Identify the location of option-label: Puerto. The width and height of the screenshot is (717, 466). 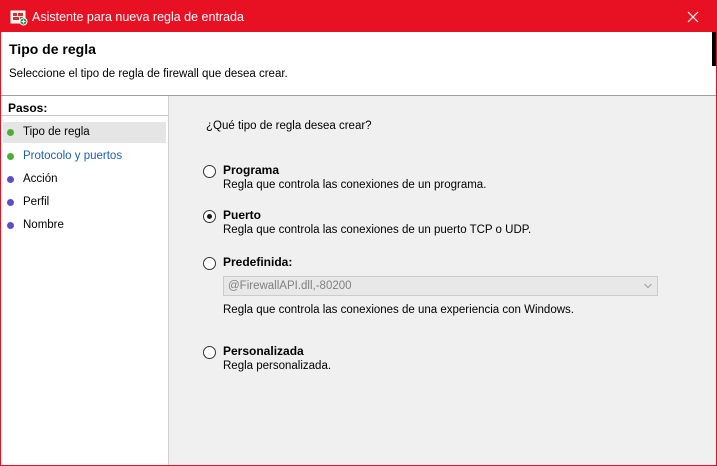
(242, 215).